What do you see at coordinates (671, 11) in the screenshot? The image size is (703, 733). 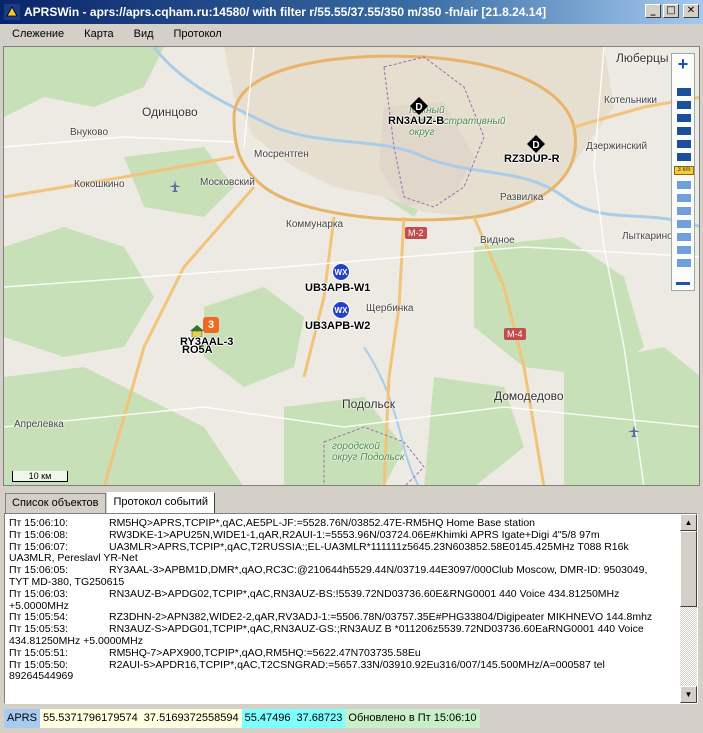 I see `maximize-button: □` at bounding box center [671, 11].